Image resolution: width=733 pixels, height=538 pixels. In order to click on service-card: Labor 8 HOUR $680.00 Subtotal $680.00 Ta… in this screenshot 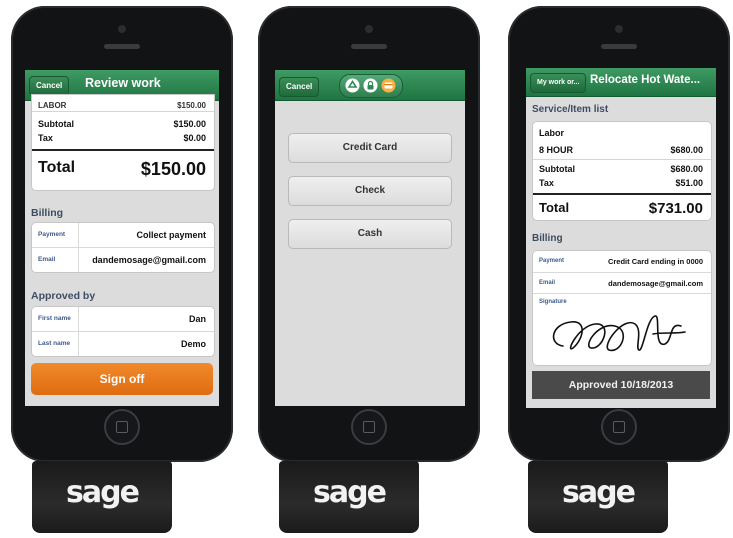, I will do `click(622, 171)`.